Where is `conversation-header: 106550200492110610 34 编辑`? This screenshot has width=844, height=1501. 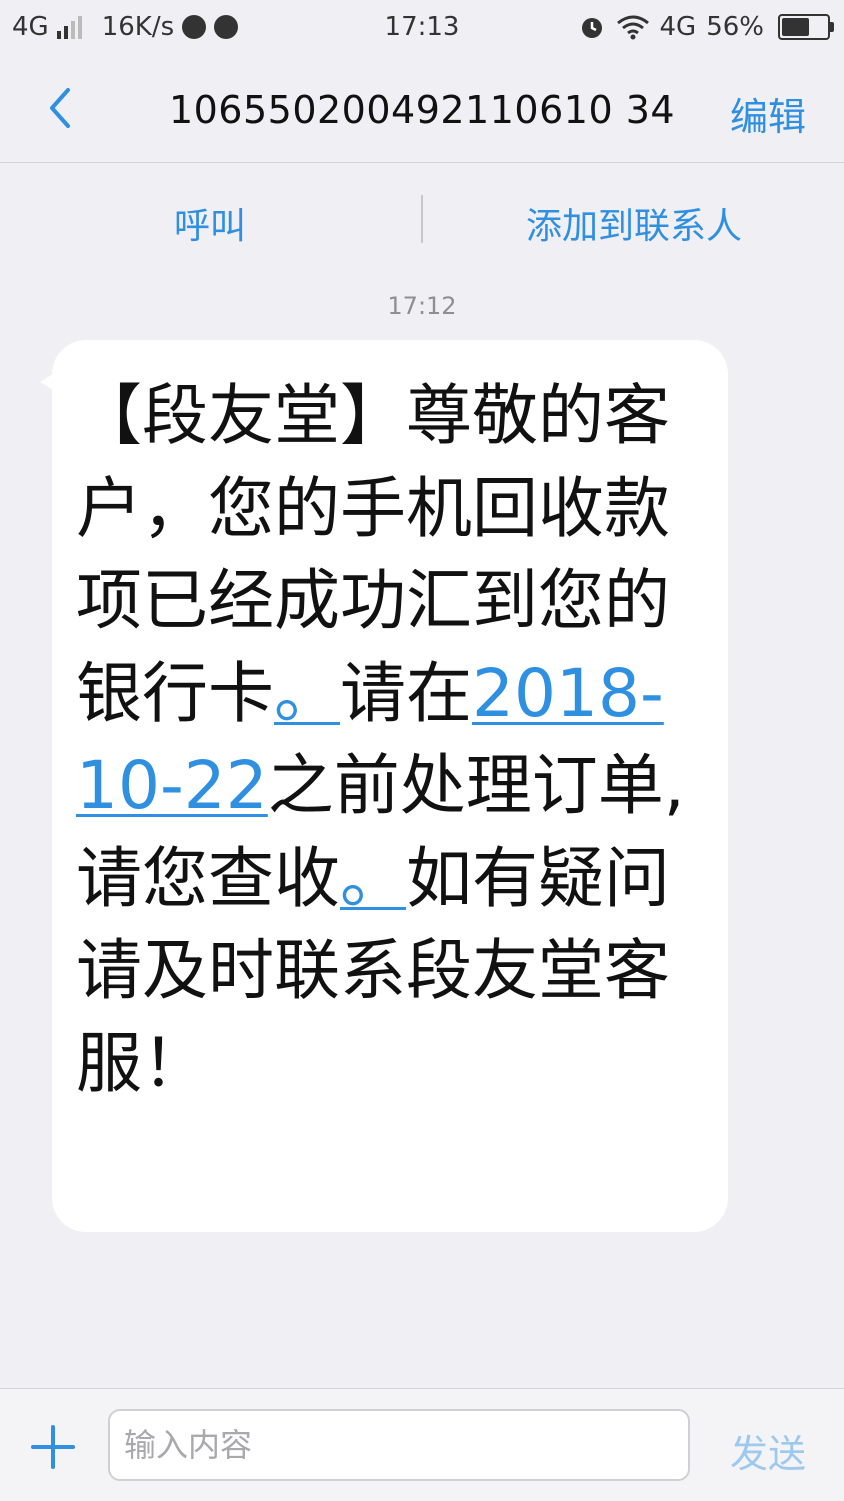
conversation-header: 106550200492110610 34 编辑 is located at coordinates (422, 110).